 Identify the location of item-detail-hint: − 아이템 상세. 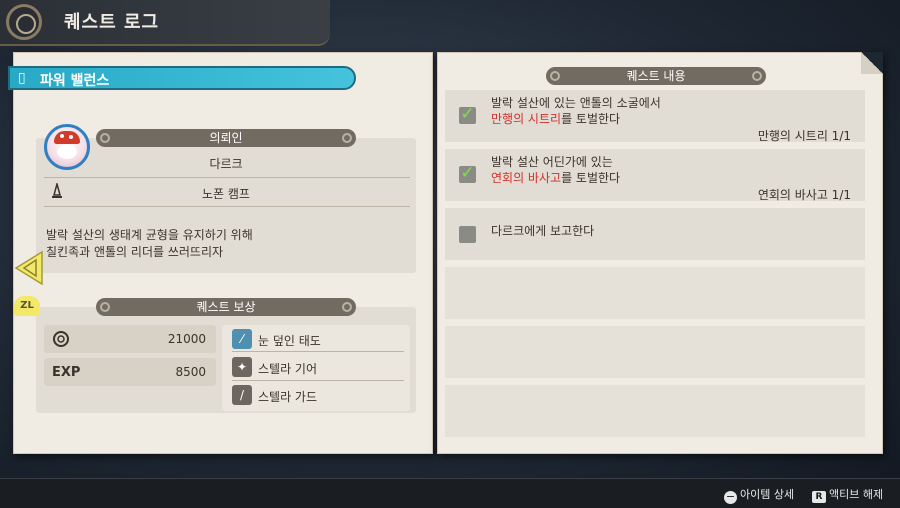
(759, 495).